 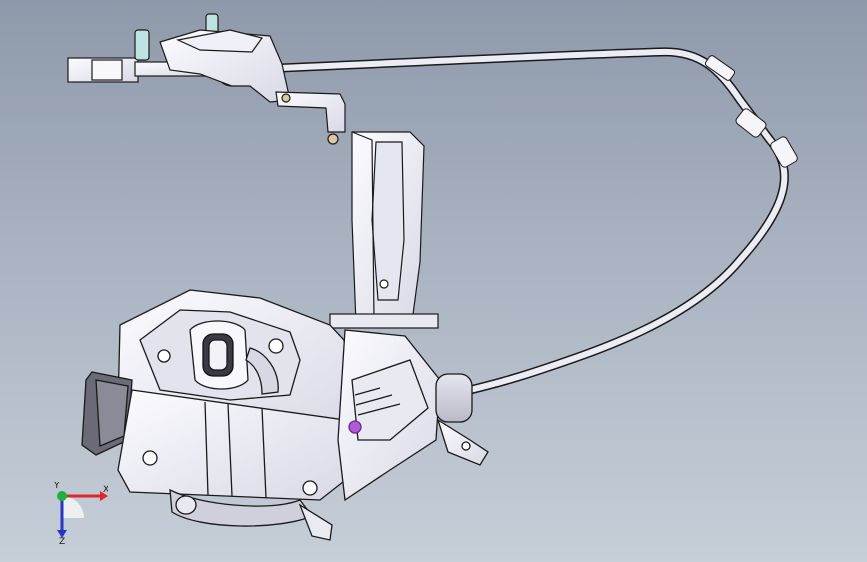 What do you see at coordinates (62, 496) in the screenshot?
I see `y-axis-dot` at bounding box center [62, 496].